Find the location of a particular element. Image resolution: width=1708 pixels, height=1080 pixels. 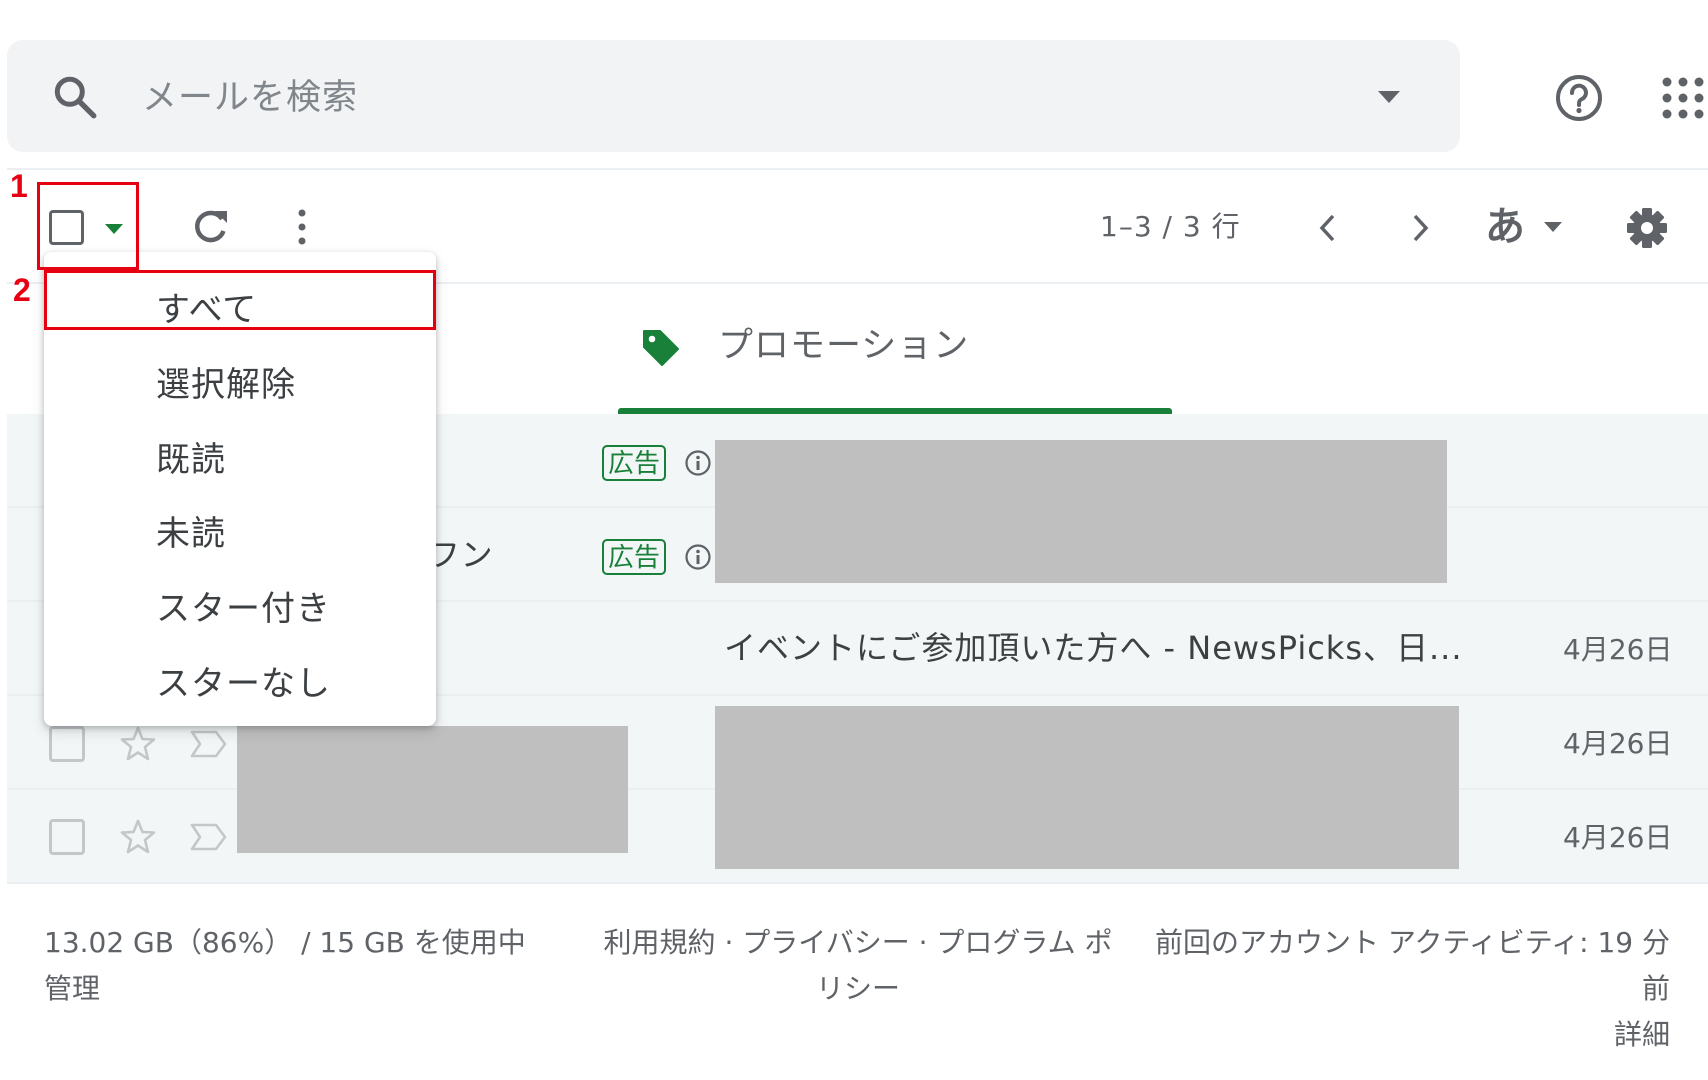

search-options-caret-icon is located at coordinates (1389, 97).